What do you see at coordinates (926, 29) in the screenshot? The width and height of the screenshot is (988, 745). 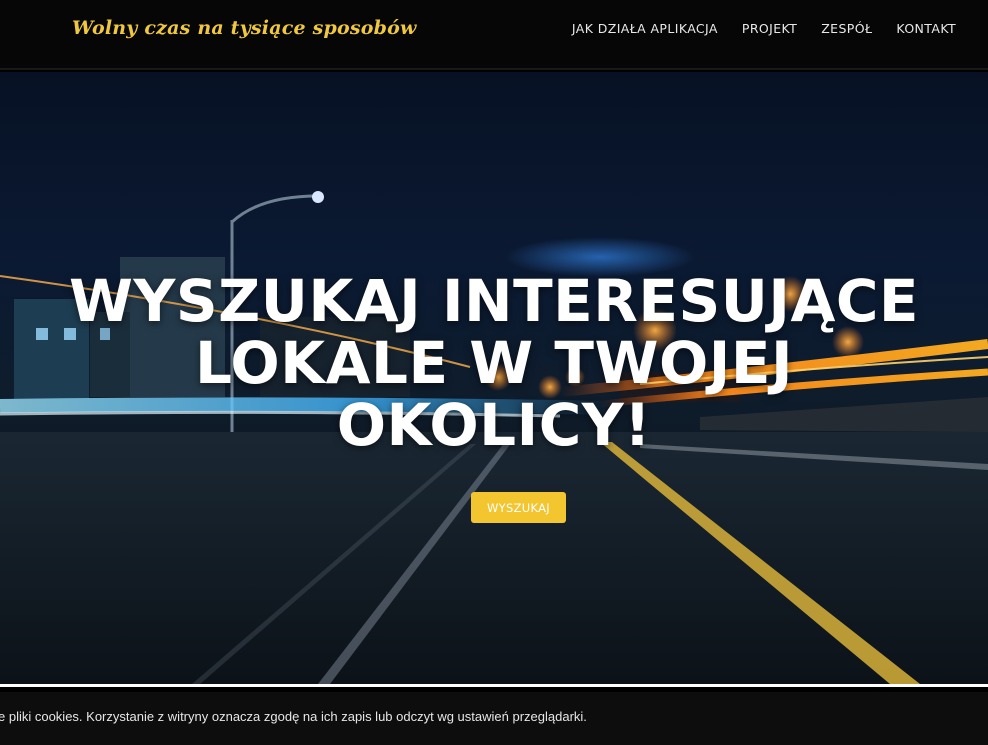 I see `nav-contact: KONTAKT` at bounding box center [926, 29].